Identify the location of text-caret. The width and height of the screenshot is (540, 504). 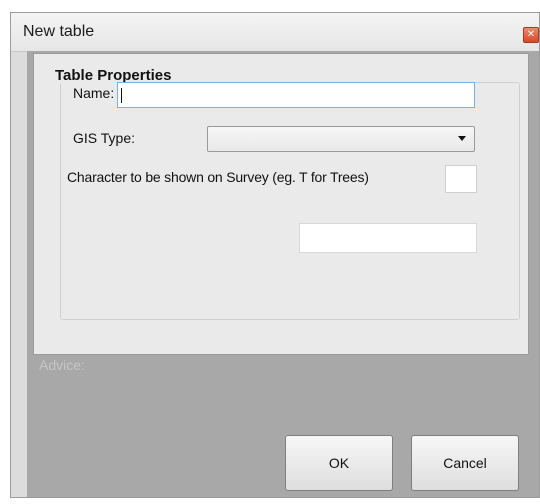
(121, 95).